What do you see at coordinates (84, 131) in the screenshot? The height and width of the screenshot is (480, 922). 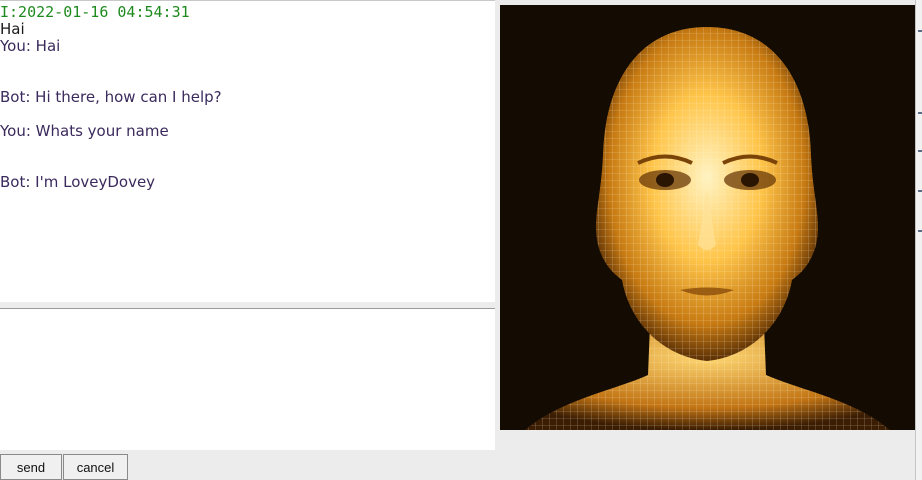 I see `chat-message: You: Whats your name` at bounding box center [84, 131].